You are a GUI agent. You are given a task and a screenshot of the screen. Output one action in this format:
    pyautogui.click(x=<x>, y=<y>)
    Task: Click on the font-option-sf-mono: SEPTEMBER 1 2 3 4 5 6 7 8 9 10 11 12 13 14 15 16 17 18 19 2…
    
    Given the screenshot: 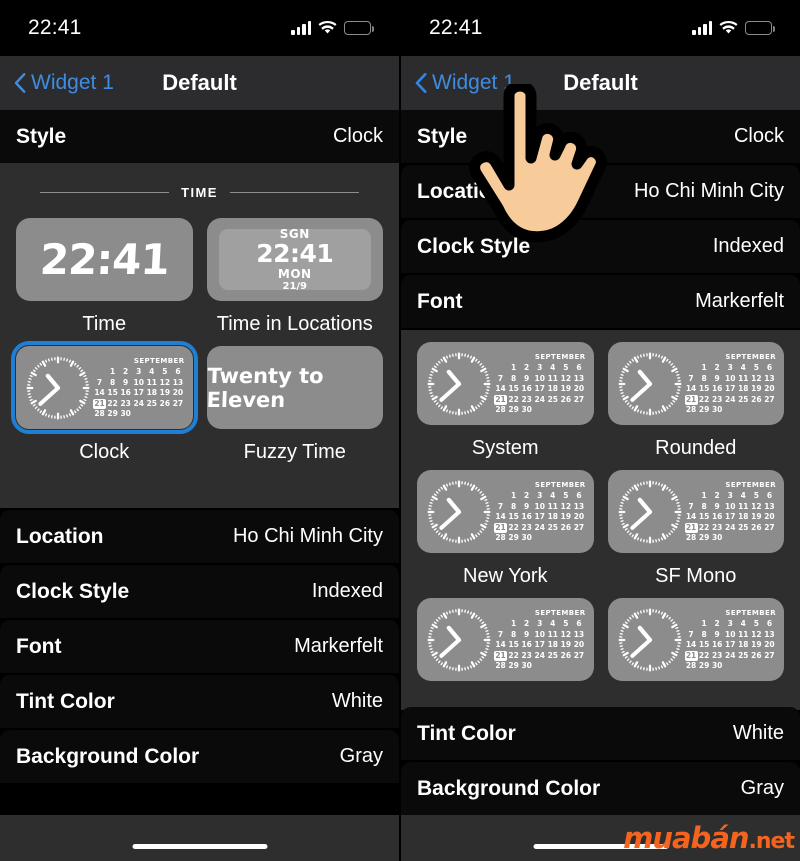 What is the action you would take?
    pyautogui.click(x=695, y=529)
    